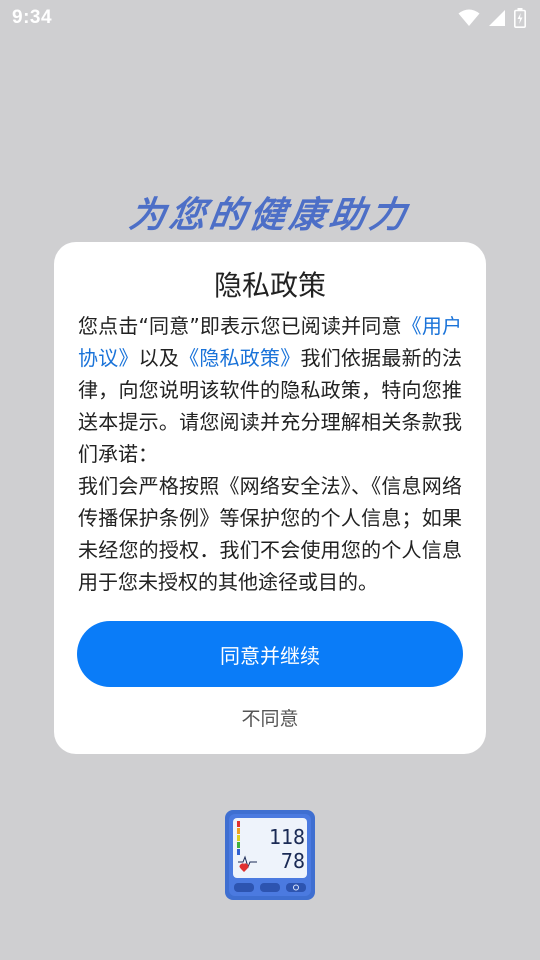 This screenshot has height=960, width=540. I want to click on blood-pressure-monitor-icon: 118 78, so click(270, 855).